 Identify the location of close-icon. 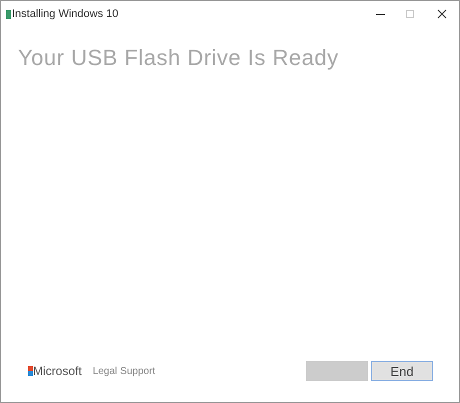
(442, 14).